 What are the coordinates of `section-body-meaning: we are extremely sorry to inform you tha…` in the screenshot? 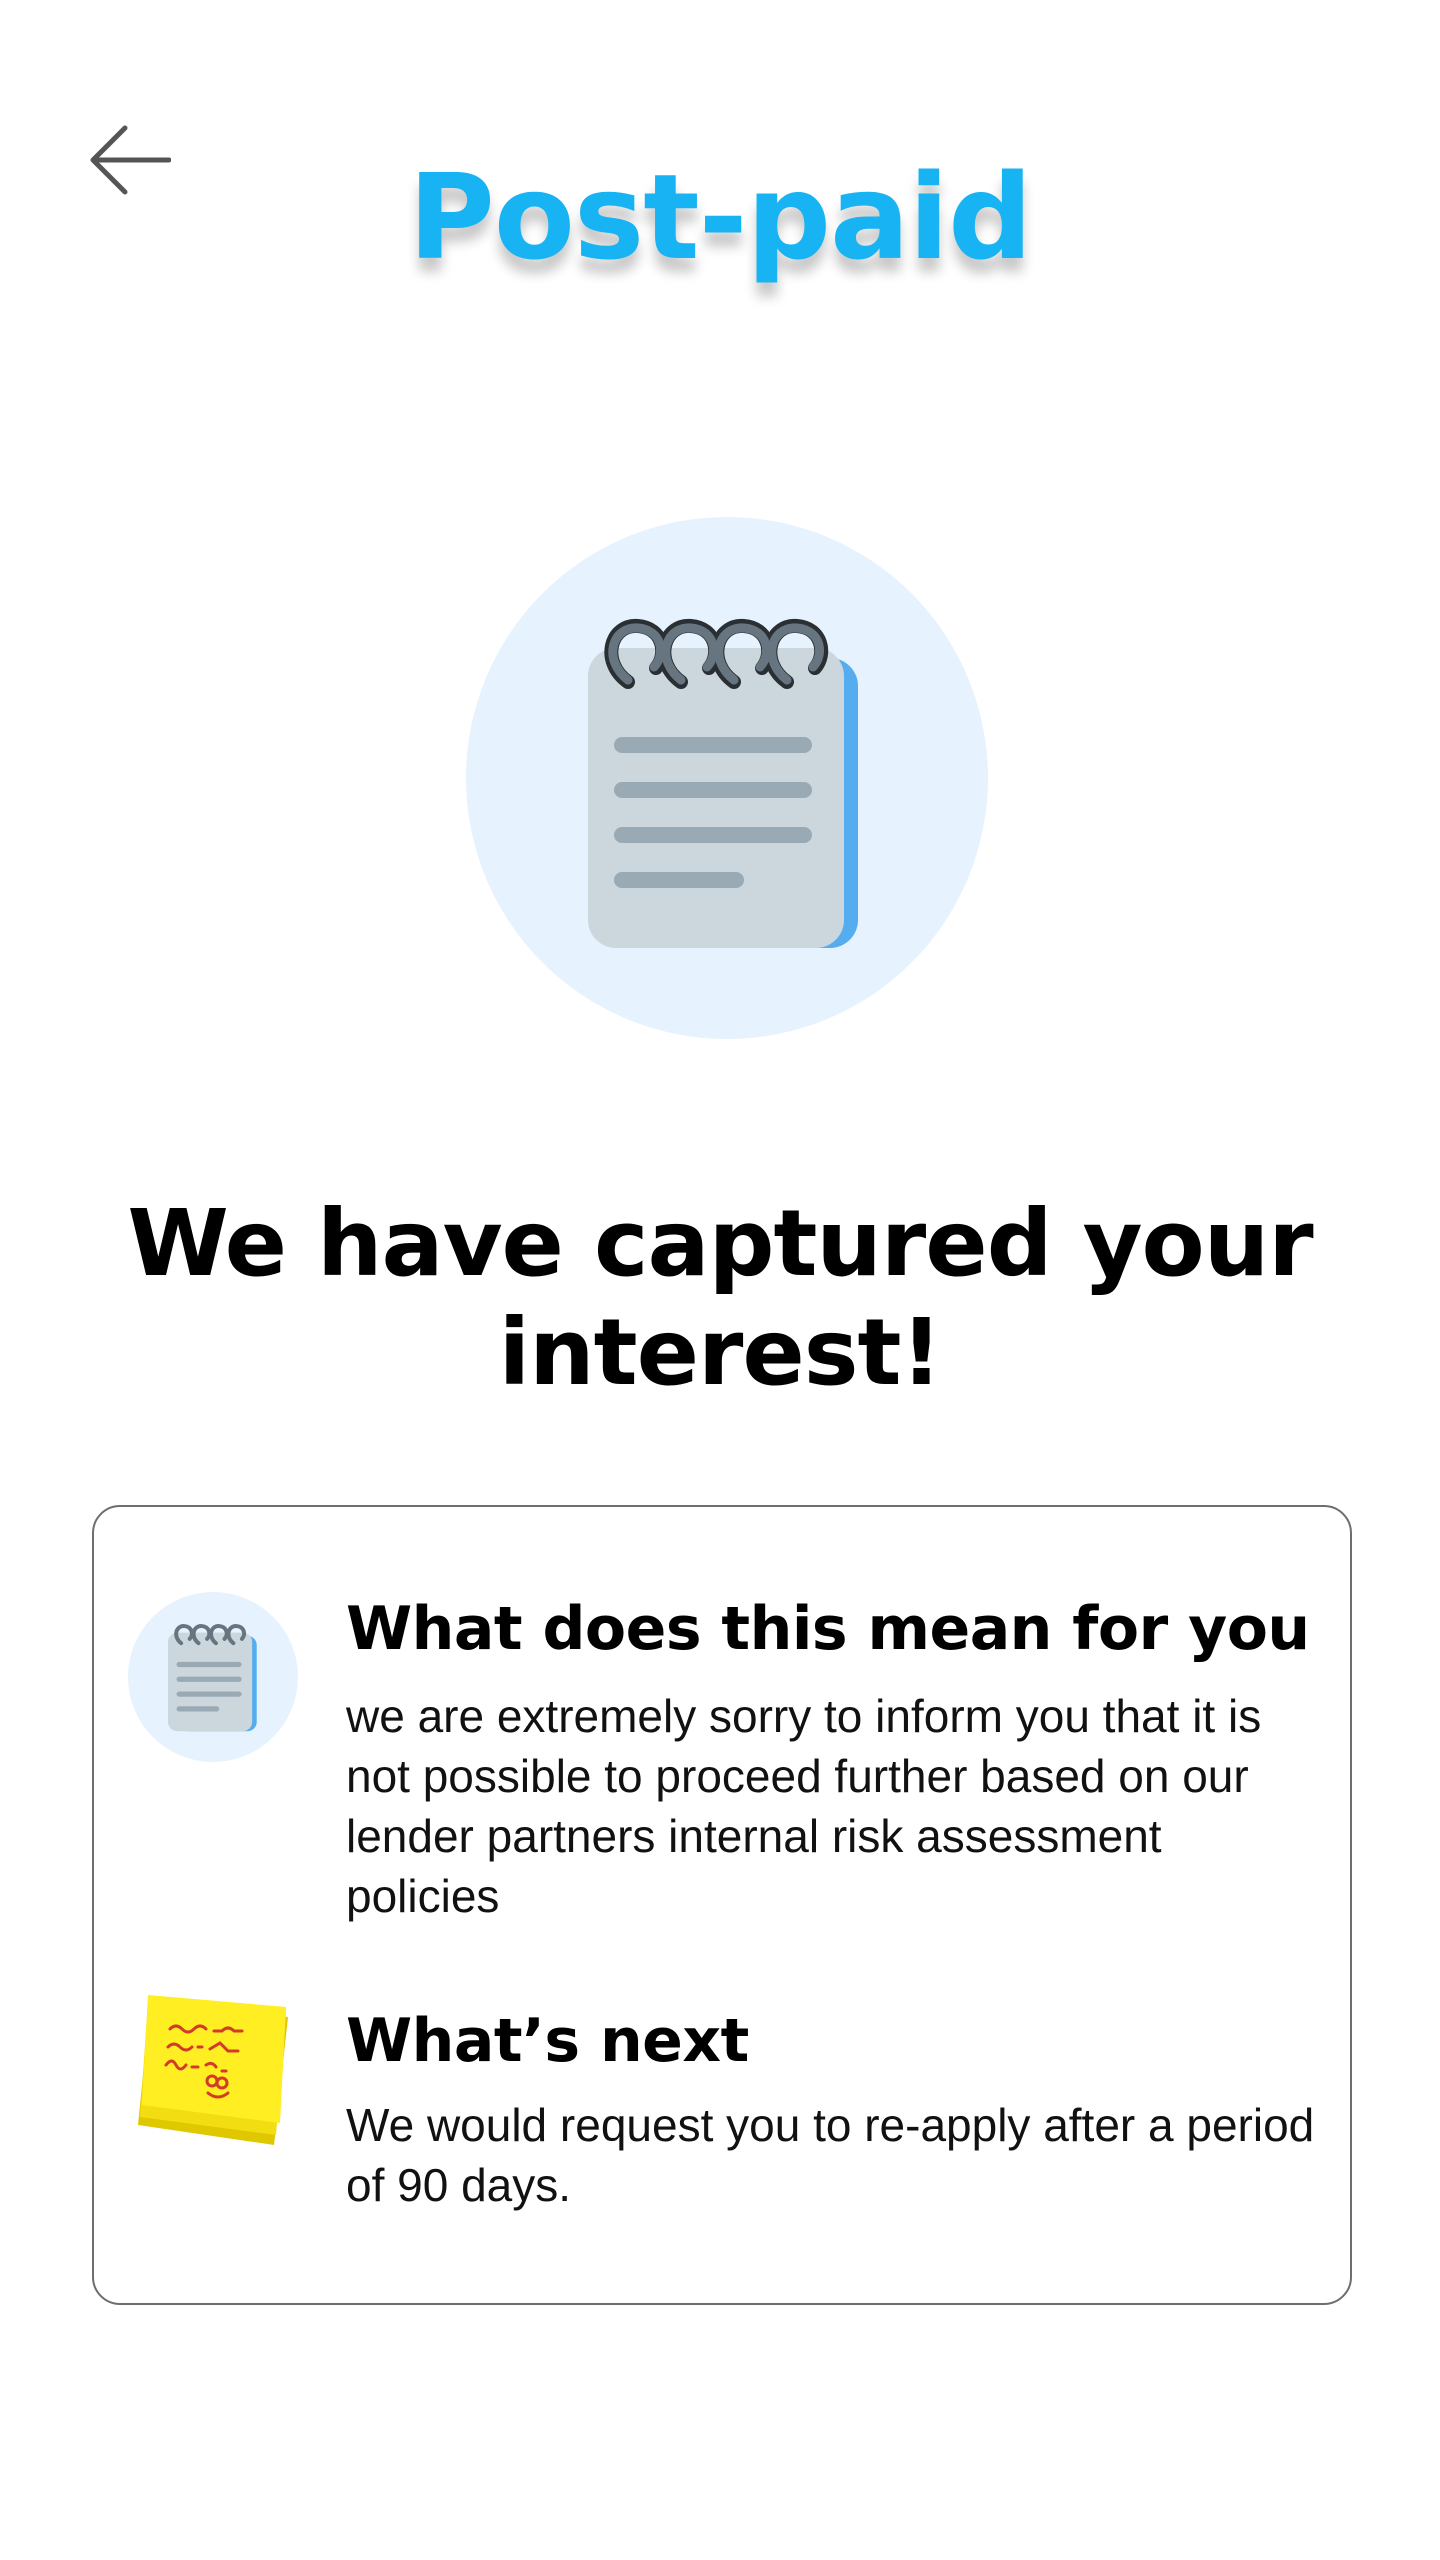 It's located at (804, 1806).